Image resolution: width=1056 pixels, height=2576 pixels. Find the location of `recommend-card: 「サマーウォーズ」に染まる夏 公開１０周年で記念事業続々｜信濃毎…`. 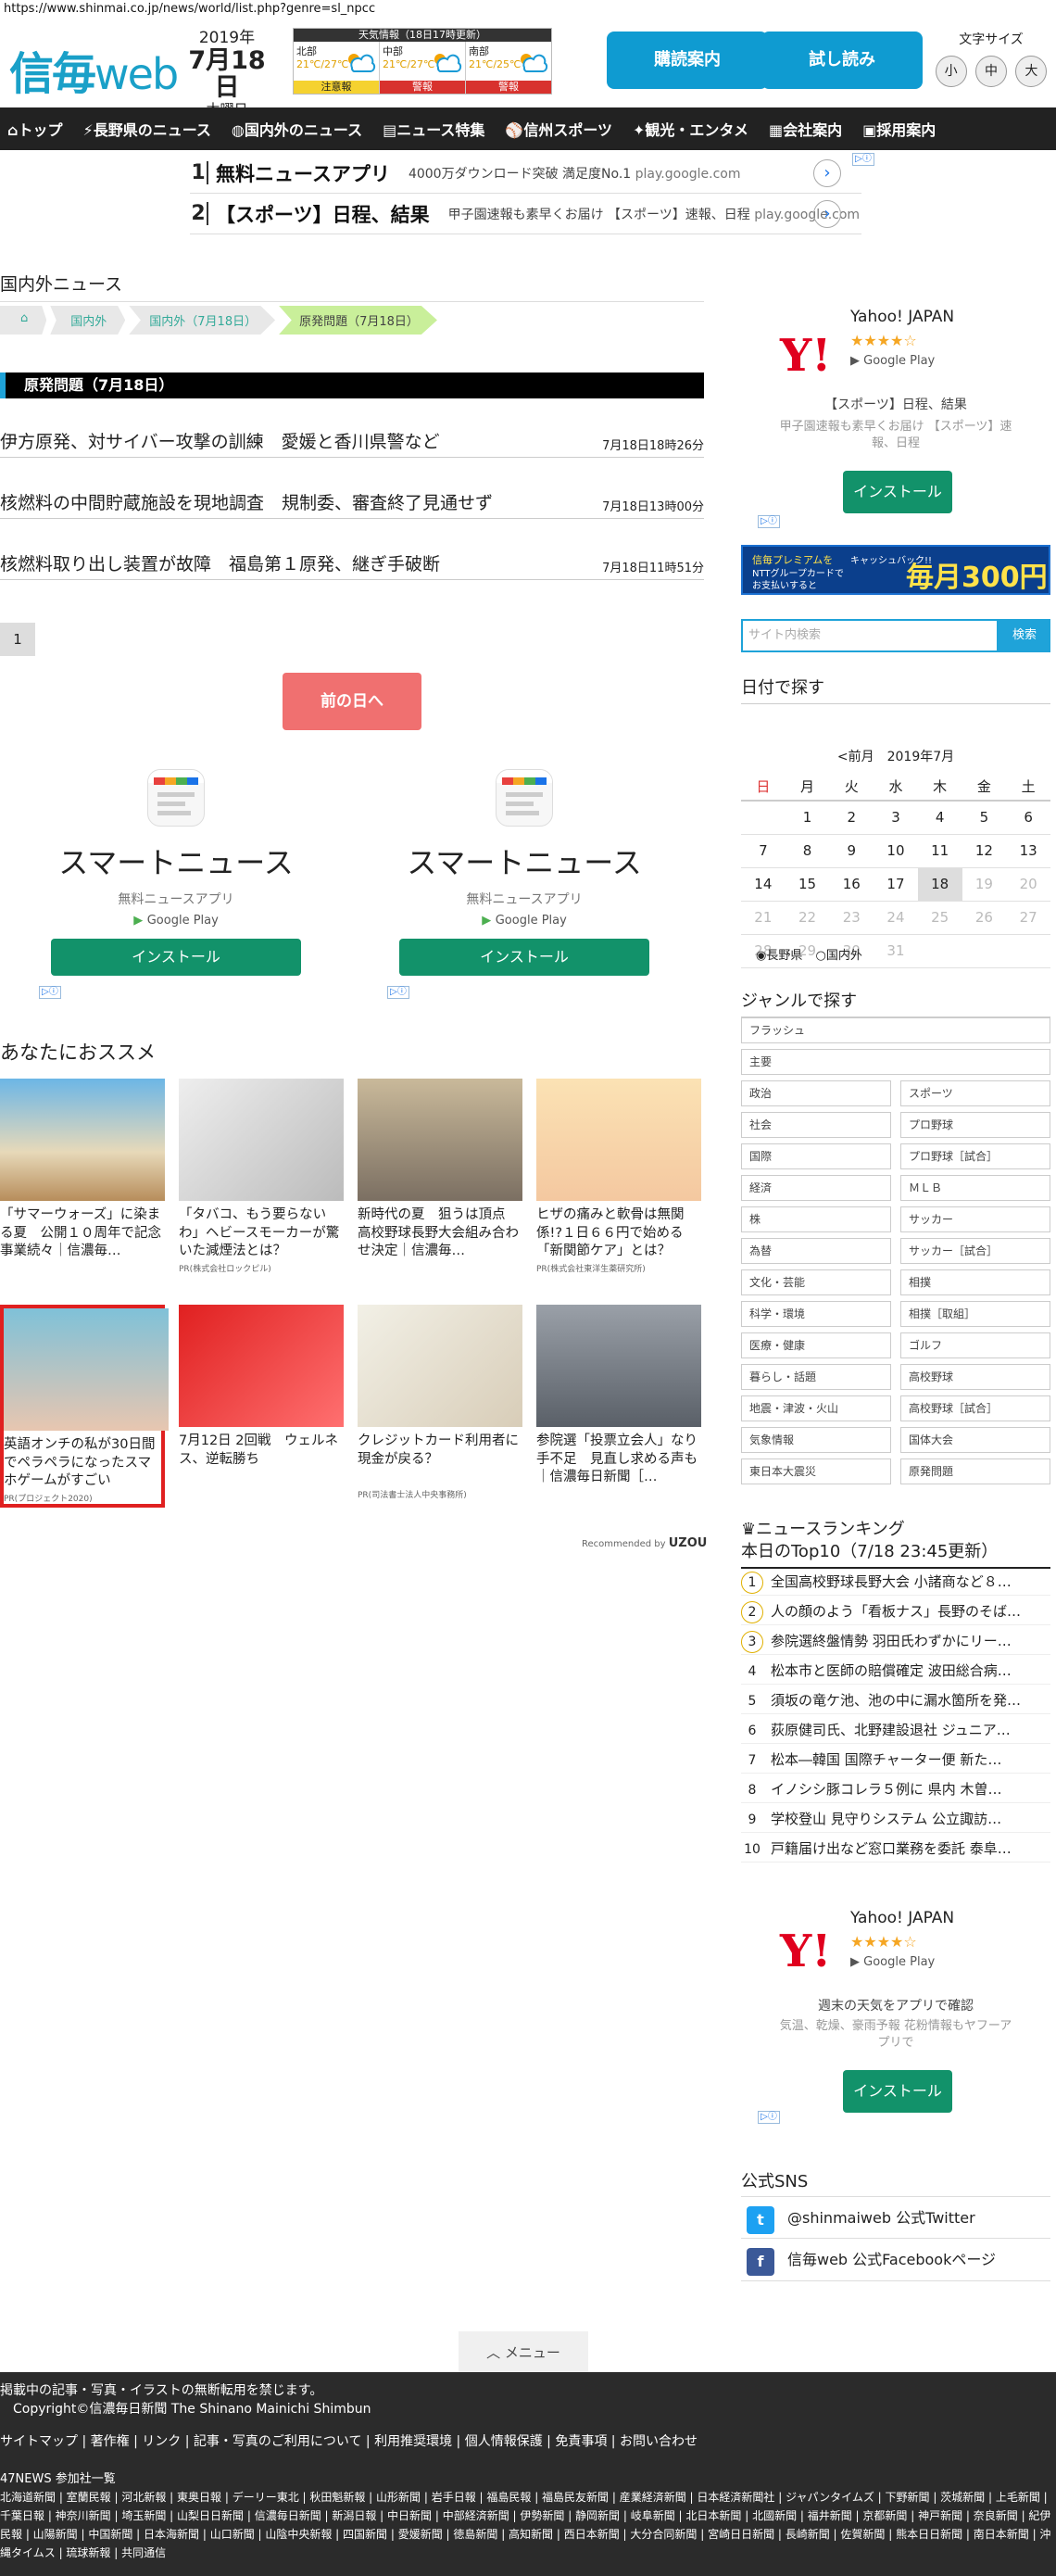

recommend-card: 「サマーウォーズ」に染まる夏 公開１０周年で記念事業続々｜信濃毎… is located at coordinates (82, 1170).